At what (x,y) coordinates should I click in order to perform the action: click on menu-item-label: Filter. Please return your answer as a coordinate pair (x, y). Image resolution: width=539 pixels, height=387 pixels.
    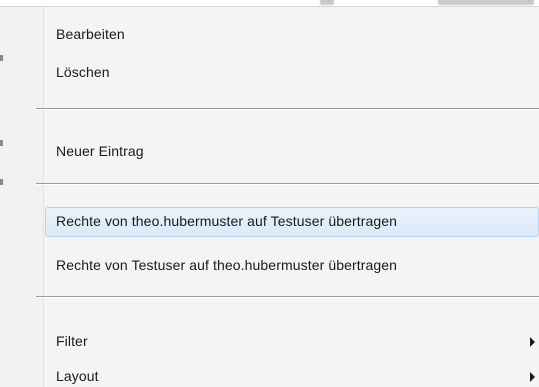
    Looking at the image, I should click on (72, 341).